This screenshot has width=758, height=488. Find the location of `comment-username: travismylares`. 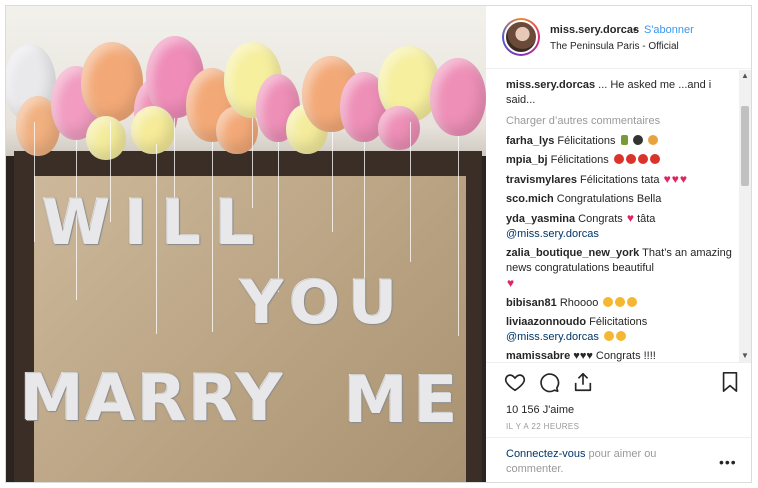

comment-username: travismylares is located at coordinates (541, 180).